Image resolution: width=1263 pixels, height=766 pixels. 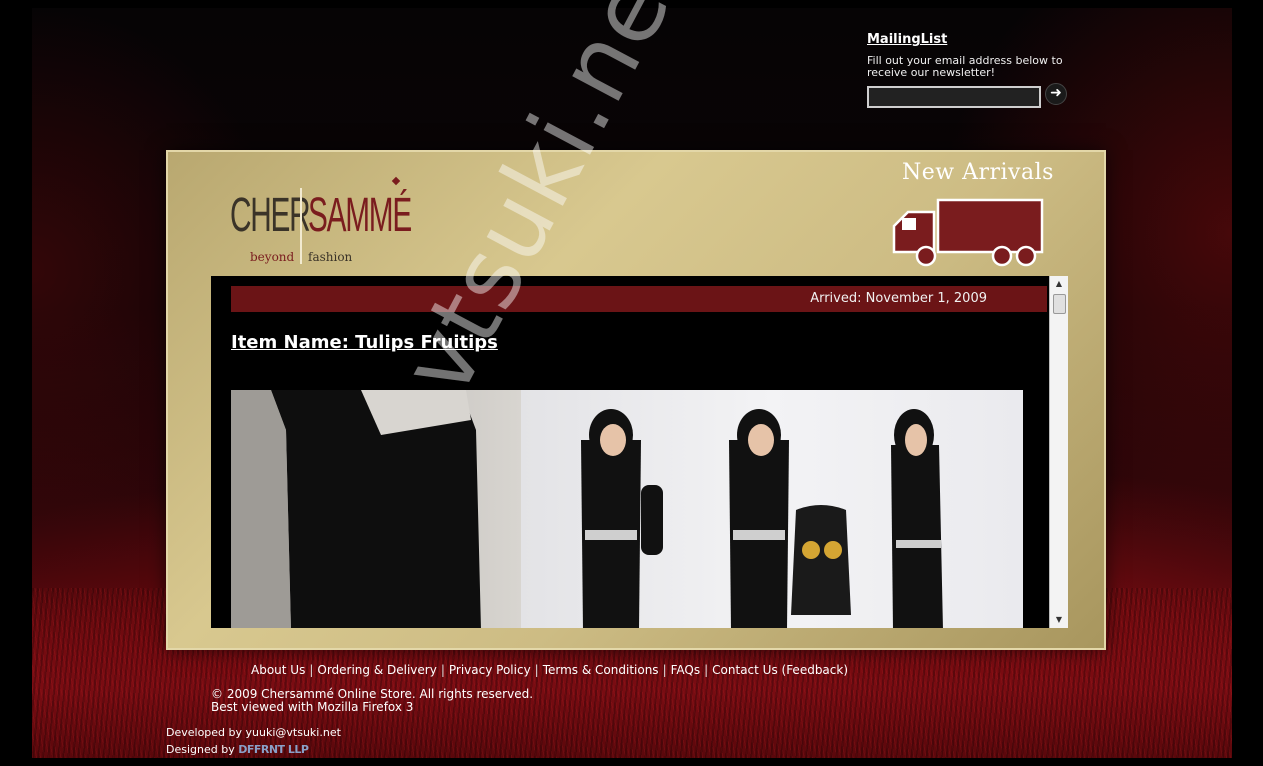 What do you see at coordinates (780, 670) in the screenshot?
I see `footer-link-contact: Contact Us (Feedback)` at bounding box center [780, 670].